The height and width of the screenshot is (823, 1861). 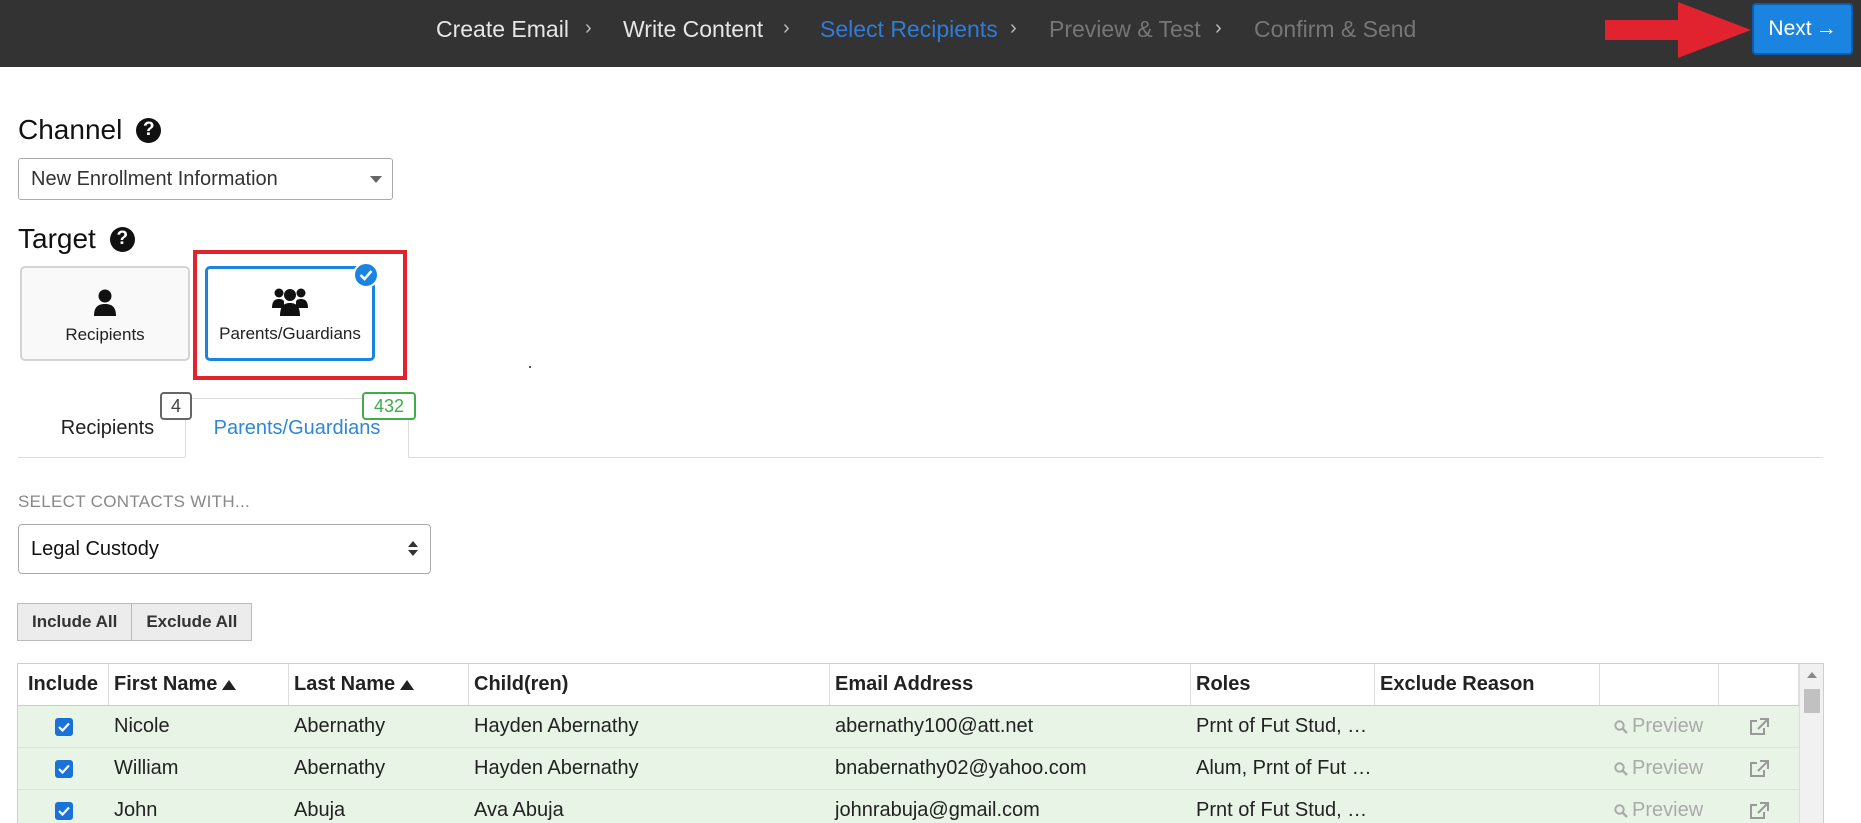 I want to click on target-heading: Target ?, so click(x=76, y=239).